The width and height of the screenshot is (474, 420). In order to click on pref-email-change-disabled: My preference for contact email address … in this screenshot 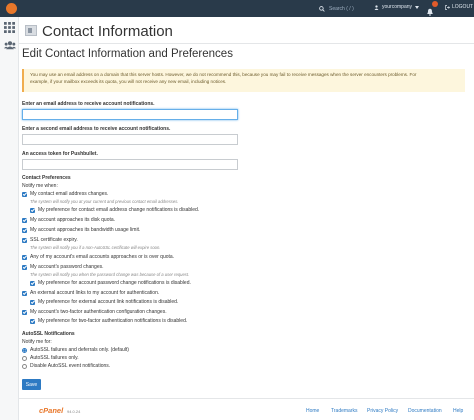, I will do `click(114, 210)`.